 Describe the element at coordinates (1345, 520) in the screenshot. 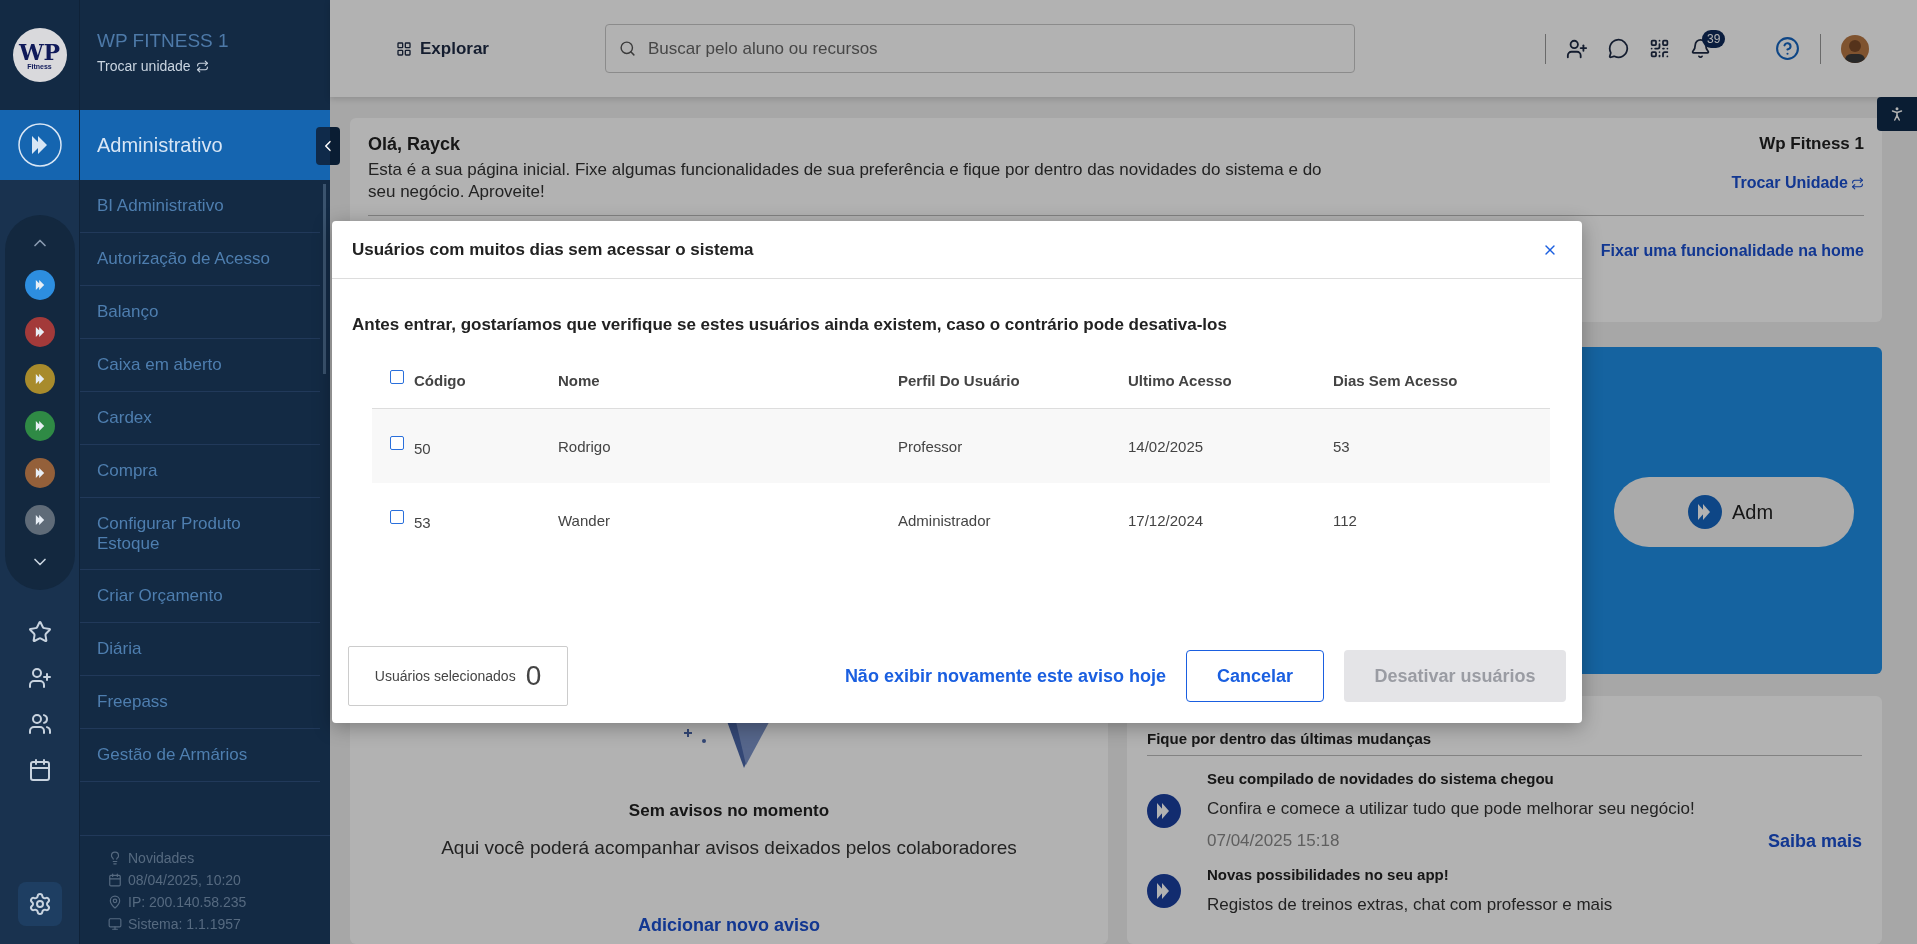

I see `table-cell-text: 112` at that location.